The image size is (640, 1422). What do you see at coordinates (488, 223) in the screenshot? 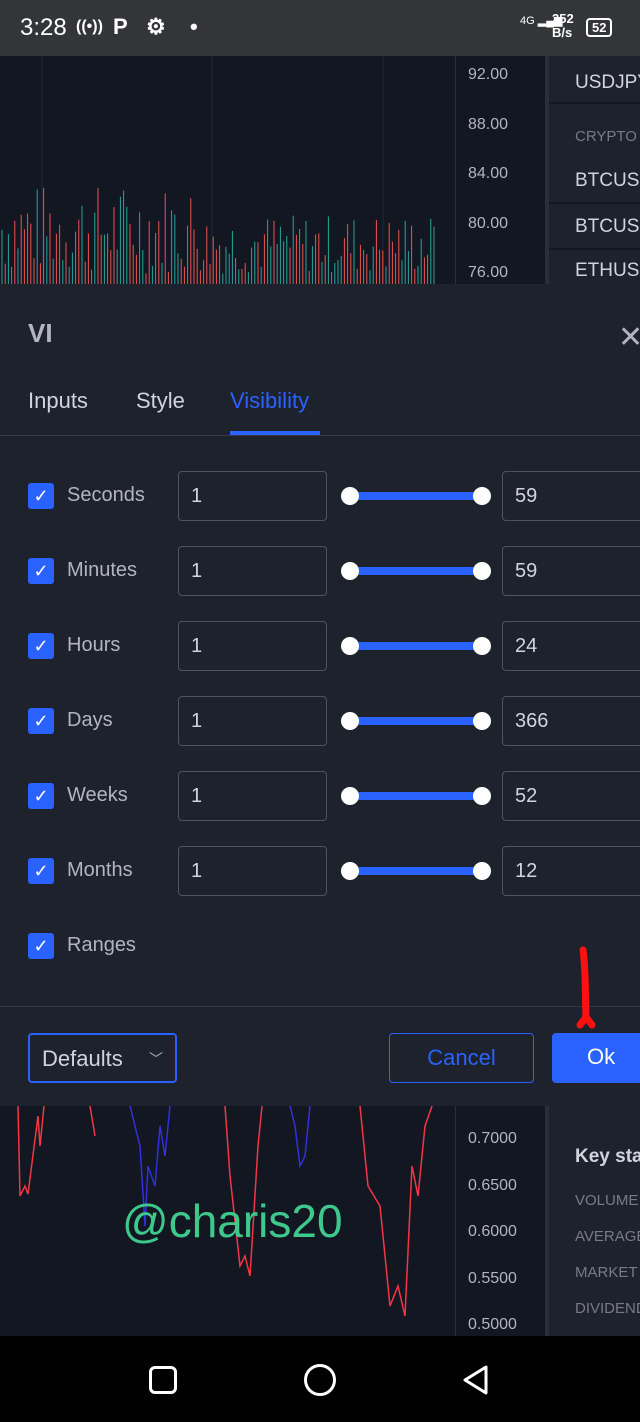
I see `price-tick: 80.00` at bounding box center [488, 223].